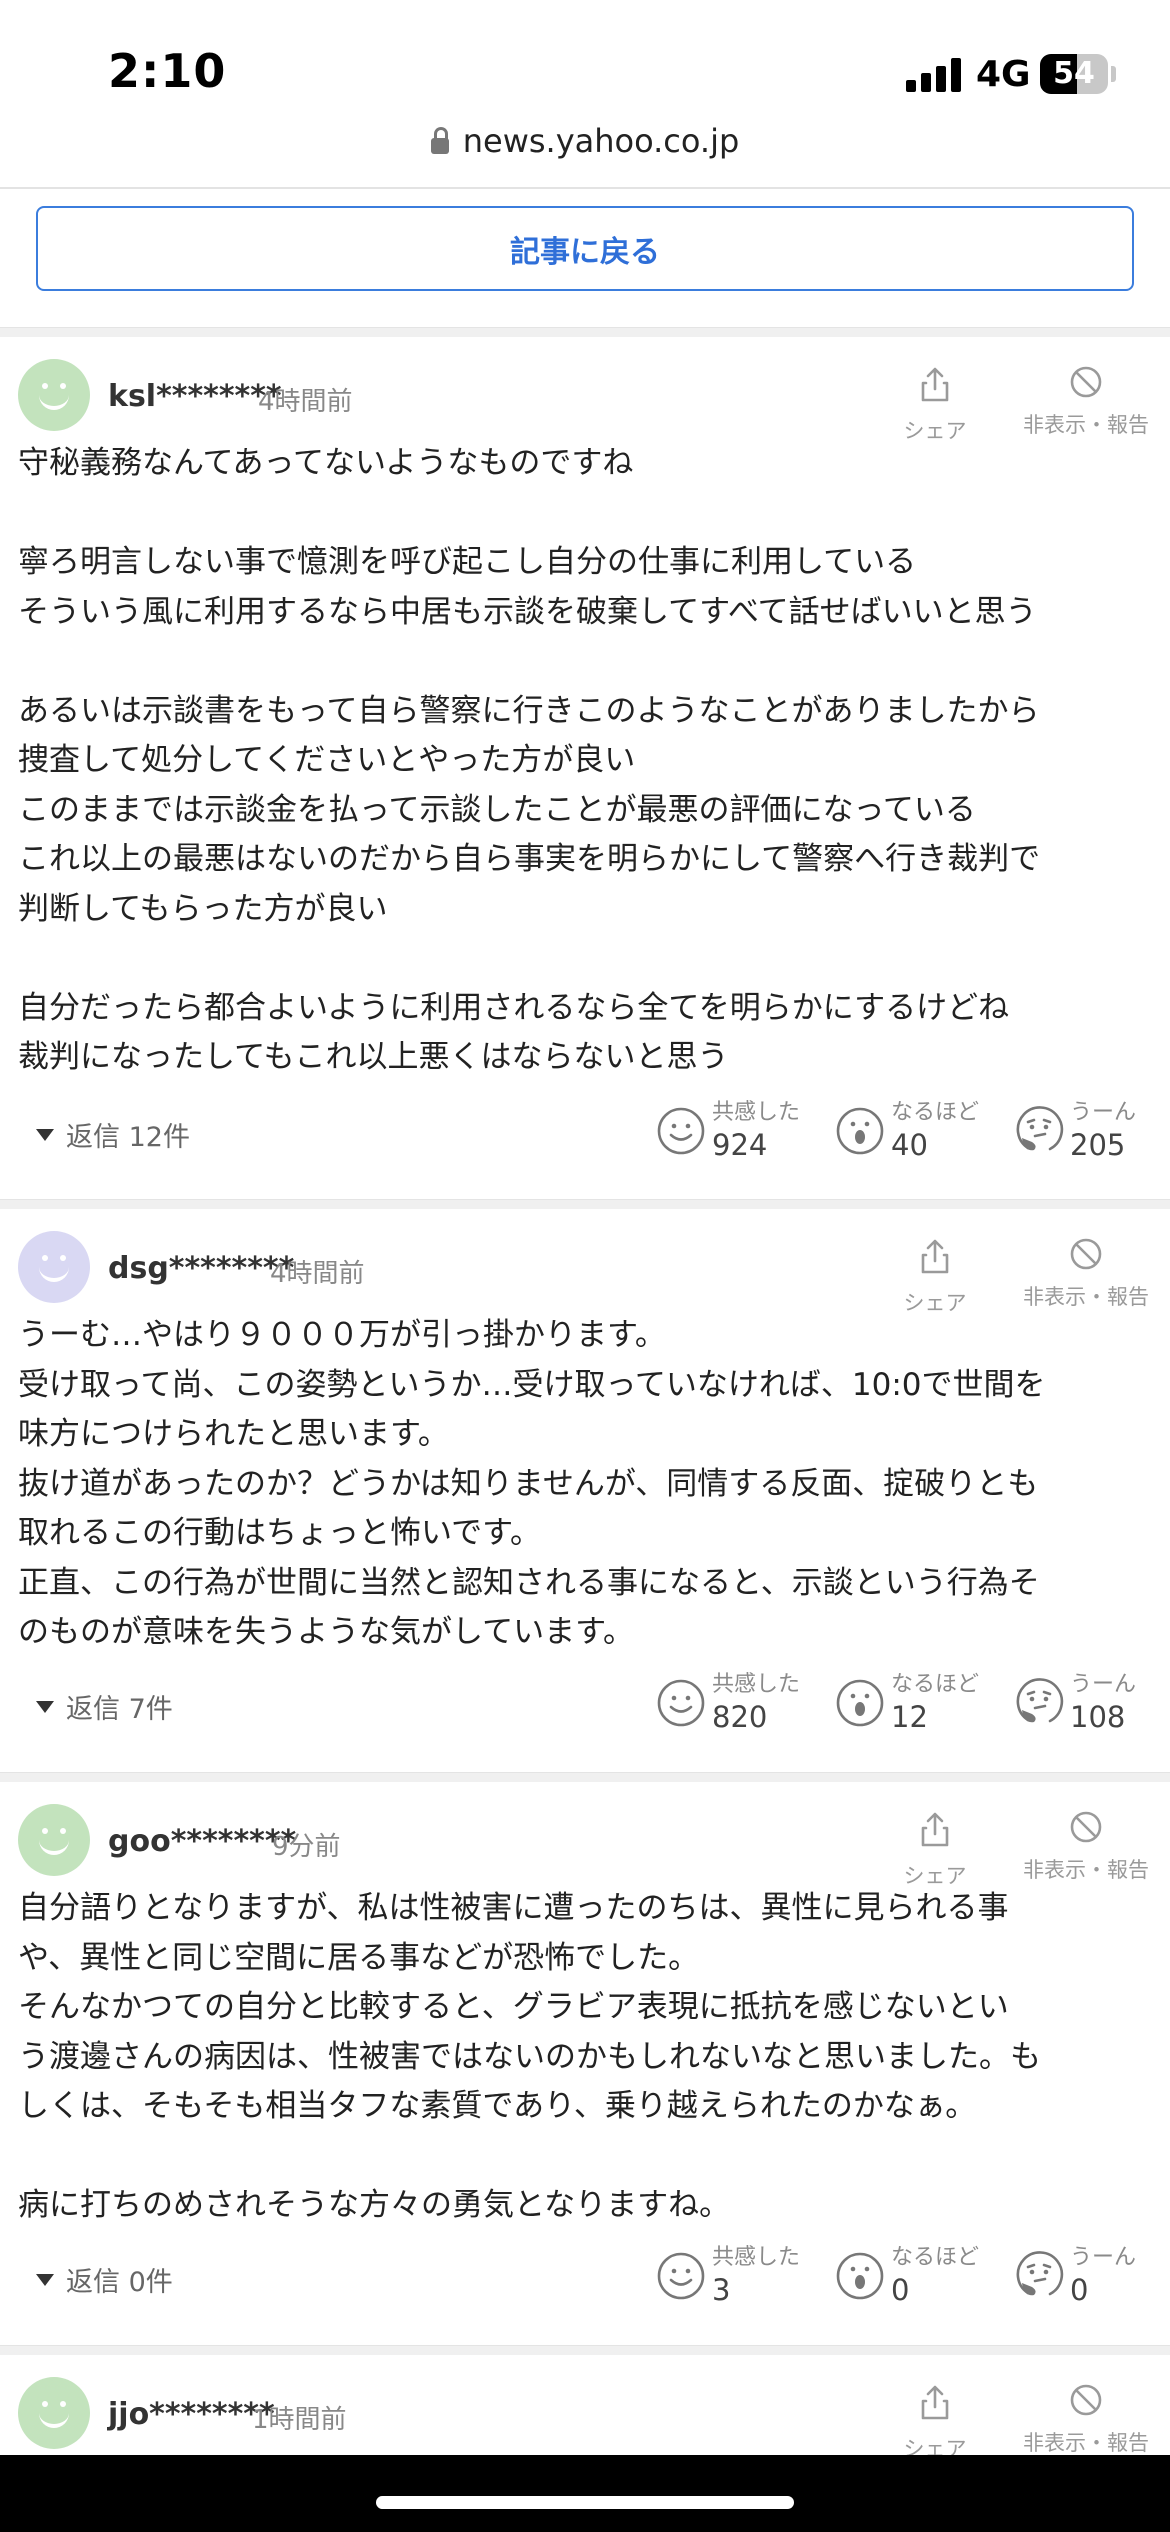 The width and height of the screenshot is (1170, 2532). What do you see at coordinates (585, 248) in the screenshot?
I see `back-to-article-button: 記事に戻る` at bounding box center [585, 248].